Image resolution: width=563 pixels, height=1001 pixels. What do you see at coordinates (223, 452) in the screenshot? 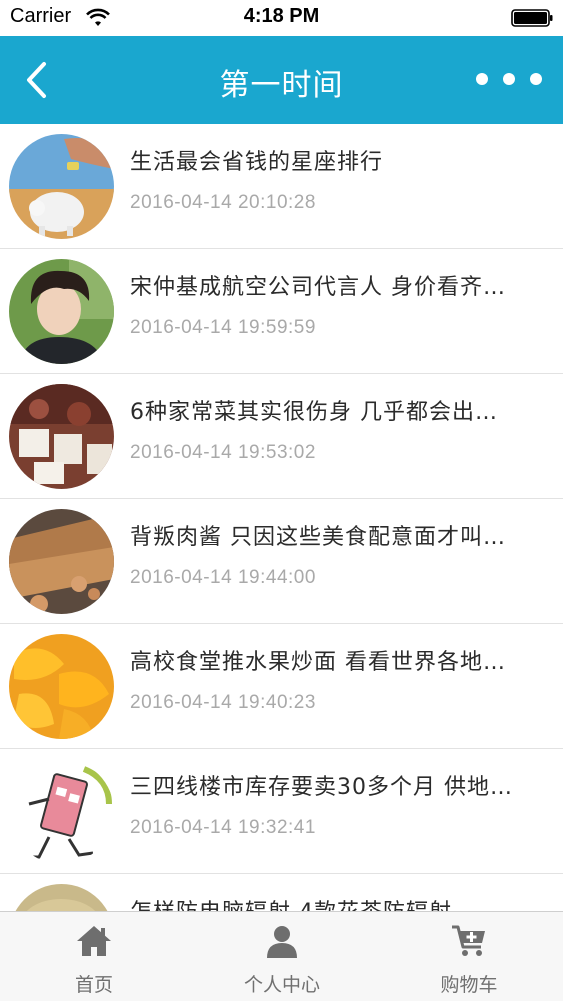
I see `news-time: 2016-04-14 19:53:02` at bounding box center [223, 452].